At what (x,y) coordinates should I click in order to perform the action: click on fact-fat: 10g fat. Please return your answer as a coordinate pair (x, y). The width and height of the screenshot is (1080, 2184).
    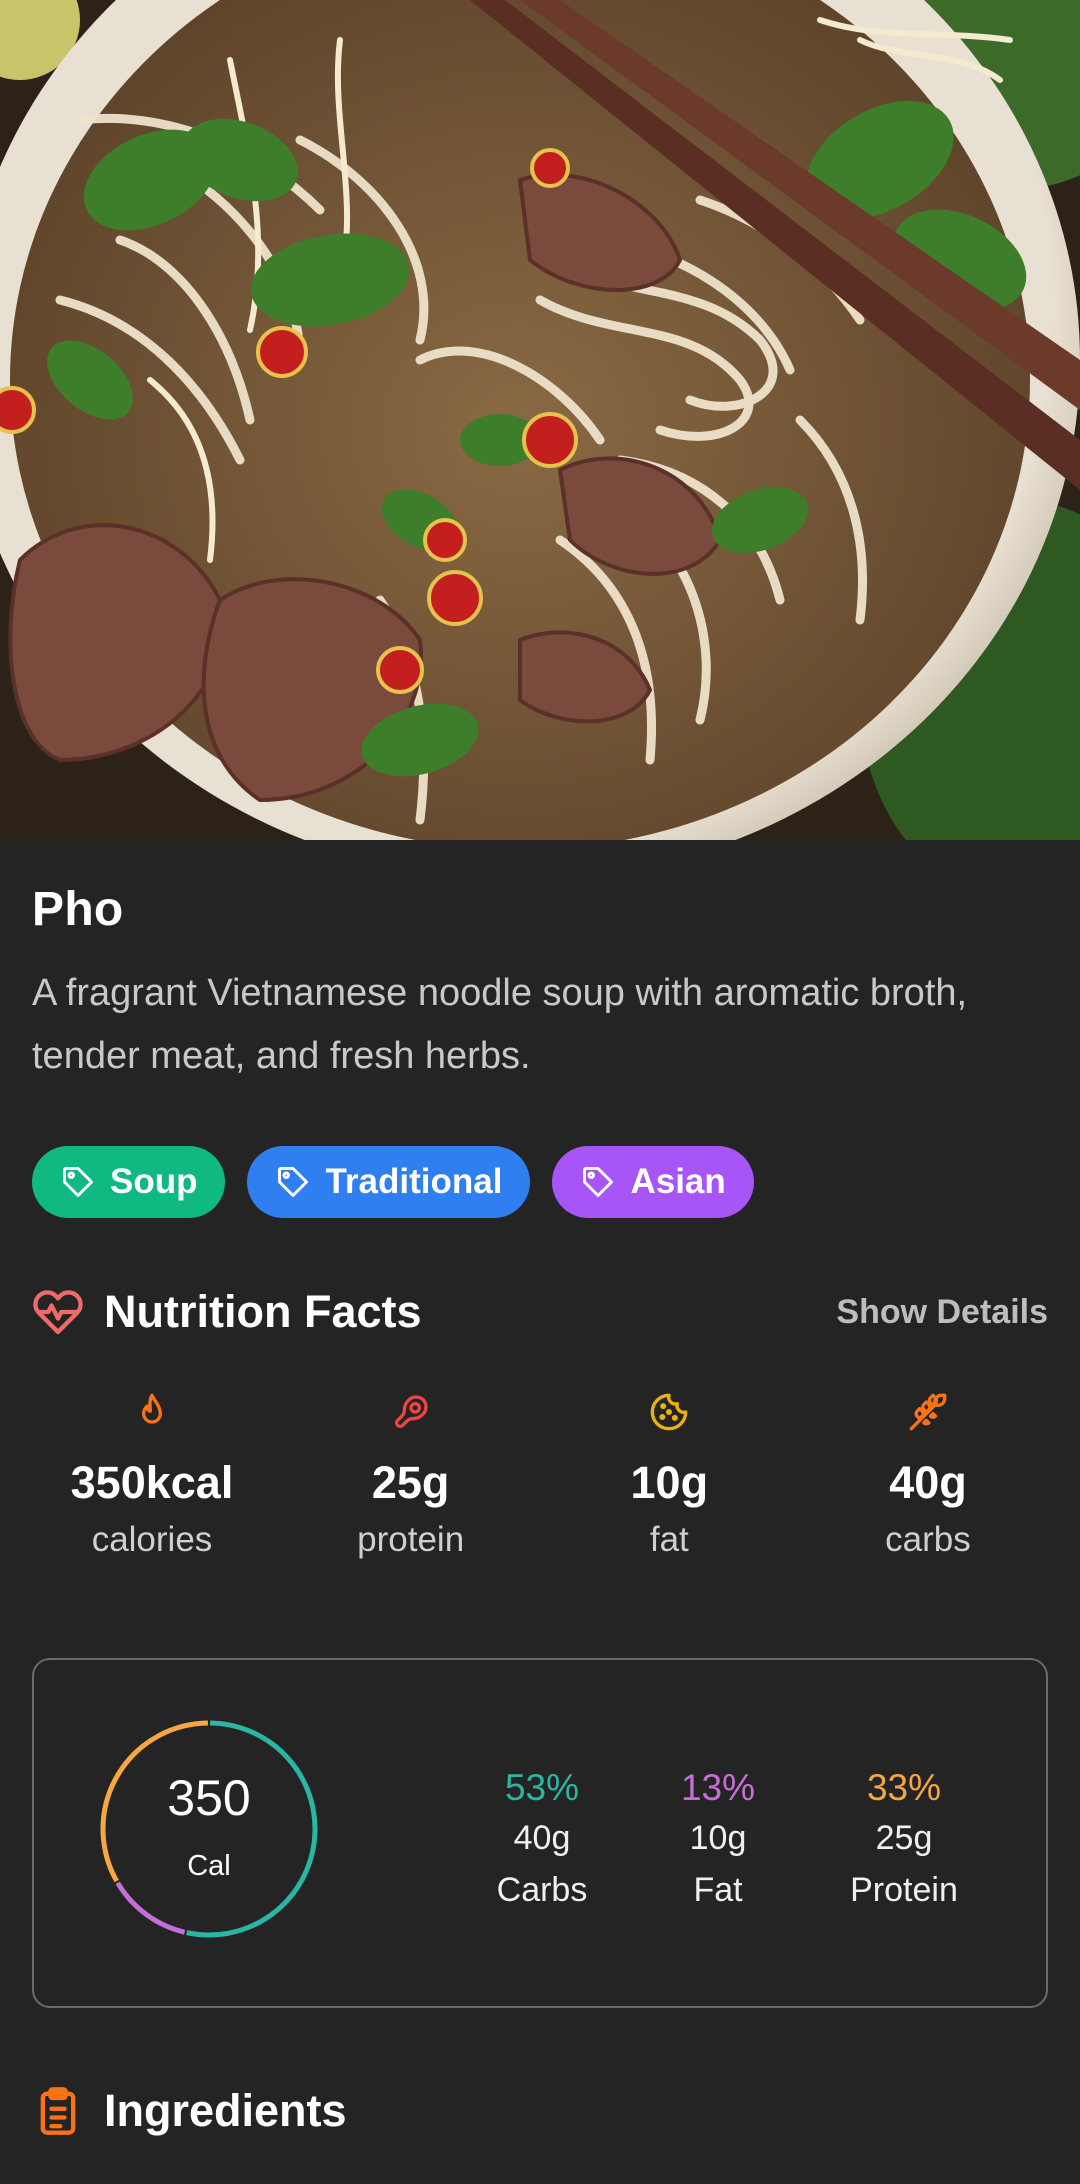
    Looking at the image, I should click on (669, 1478).